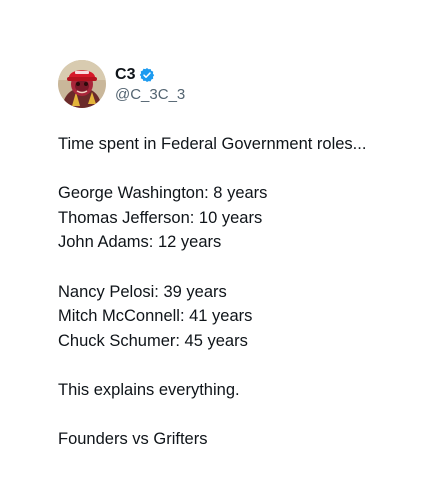 Image resolution: width=423 pixels, height=500 pixels. I want to click on tweet-conclusion: This explains everything., so click(149, 389).